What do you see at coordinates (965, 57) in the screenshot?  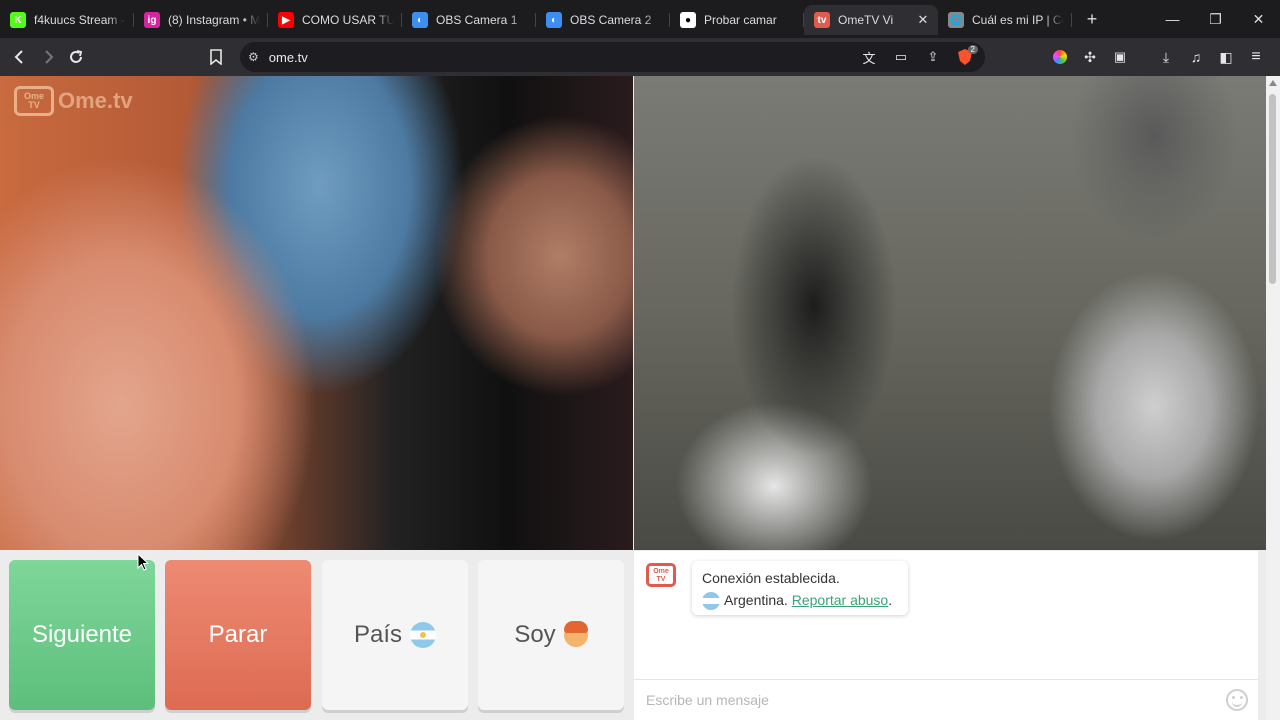 I see `brave-shield-icon: 2` at bounding box center [965, 57].